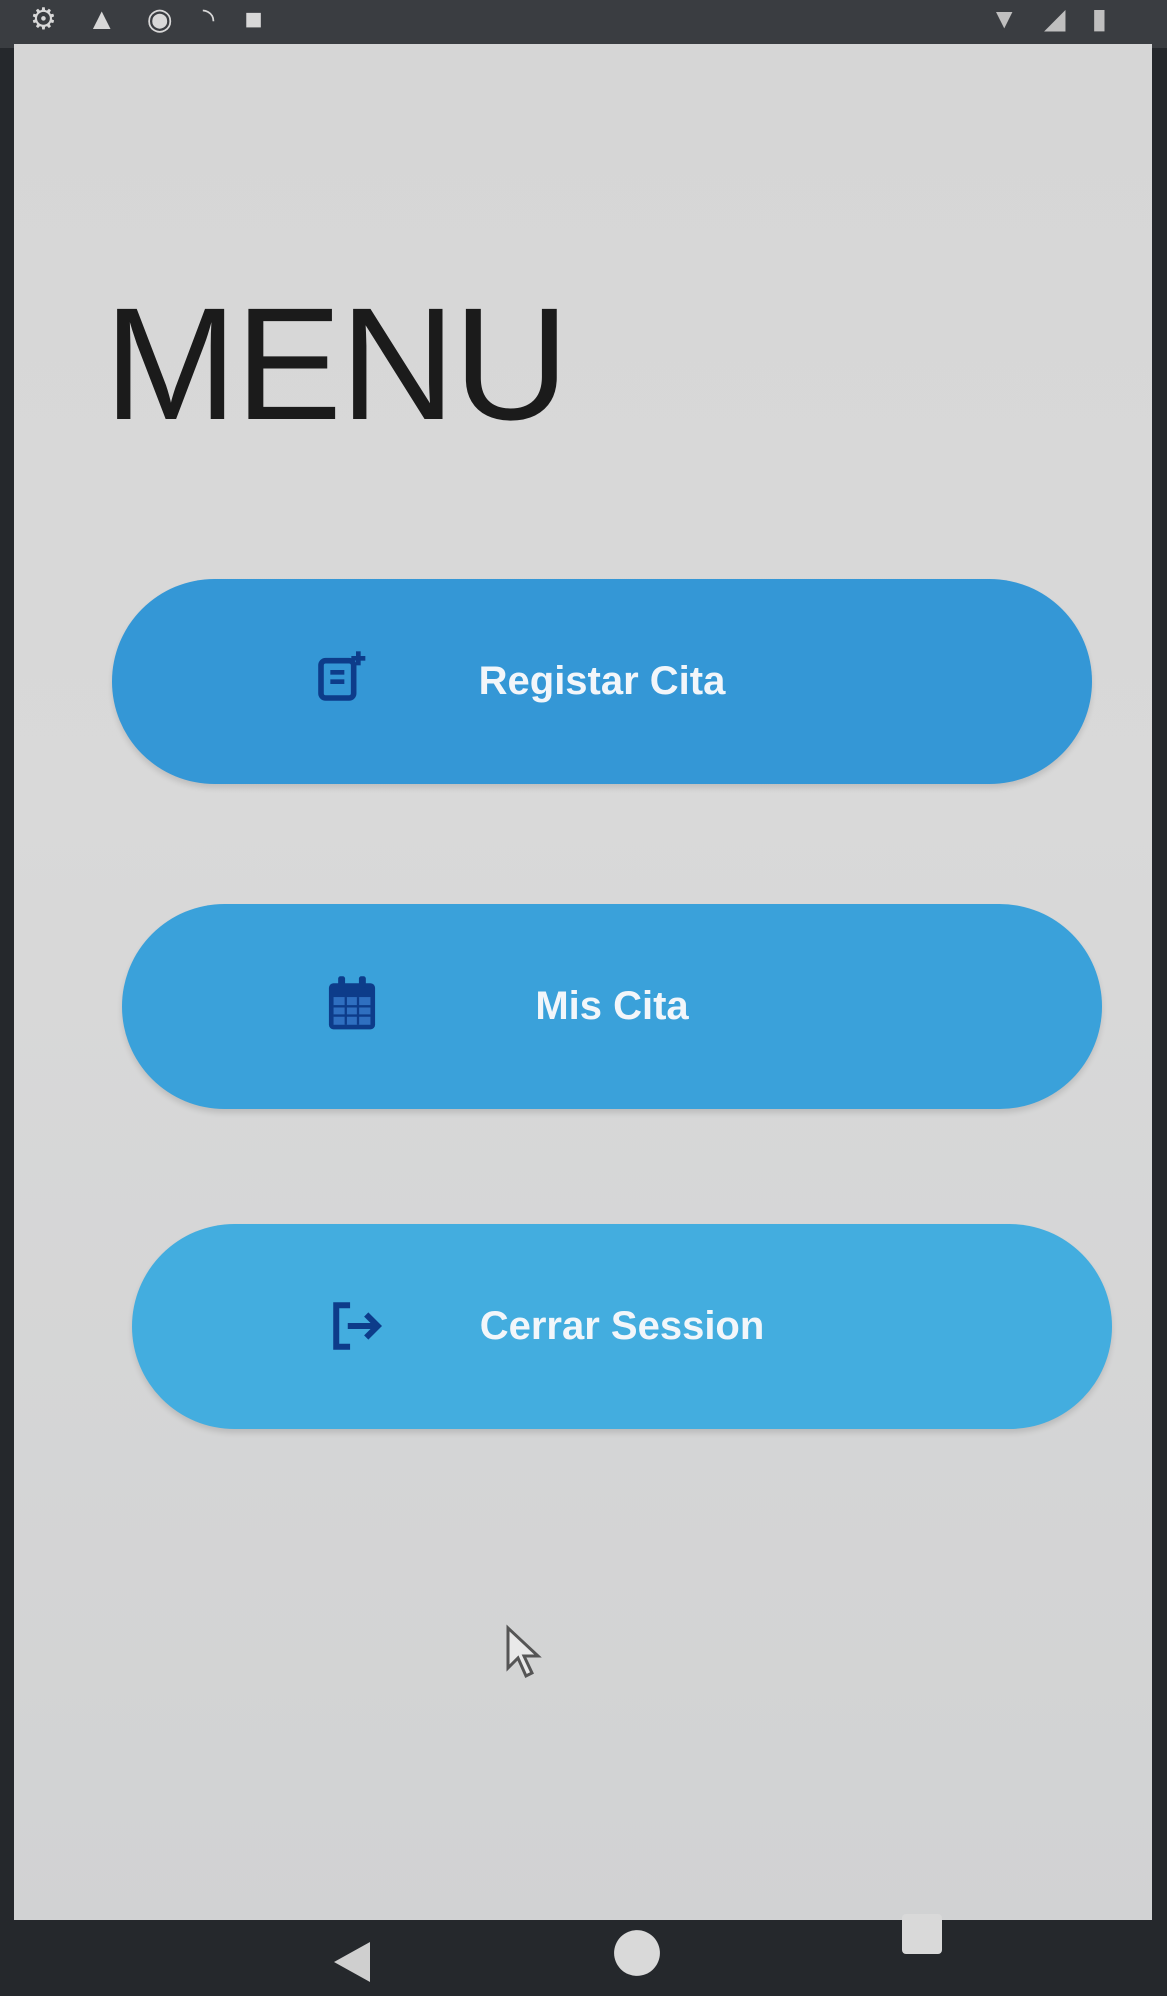 This screenshot has height=1996, width=1167. What do you see at coordinates (43, 19) in the screenshot?
I see `settings-icon: ⚙` at bounding box center [43, 19].